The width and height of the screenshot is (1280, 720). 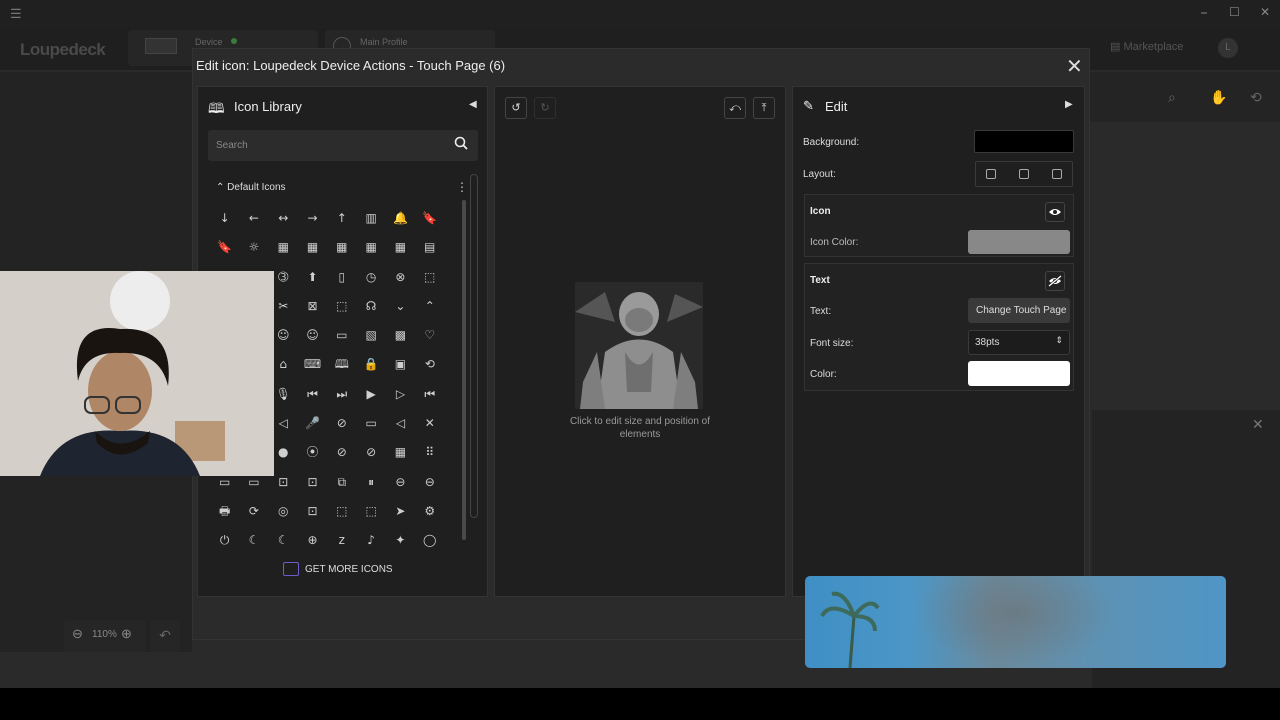 What do you see at coordinates (343, 145) in the screenshot?
I see `search-input: Search` at bounding box center [343, 145].